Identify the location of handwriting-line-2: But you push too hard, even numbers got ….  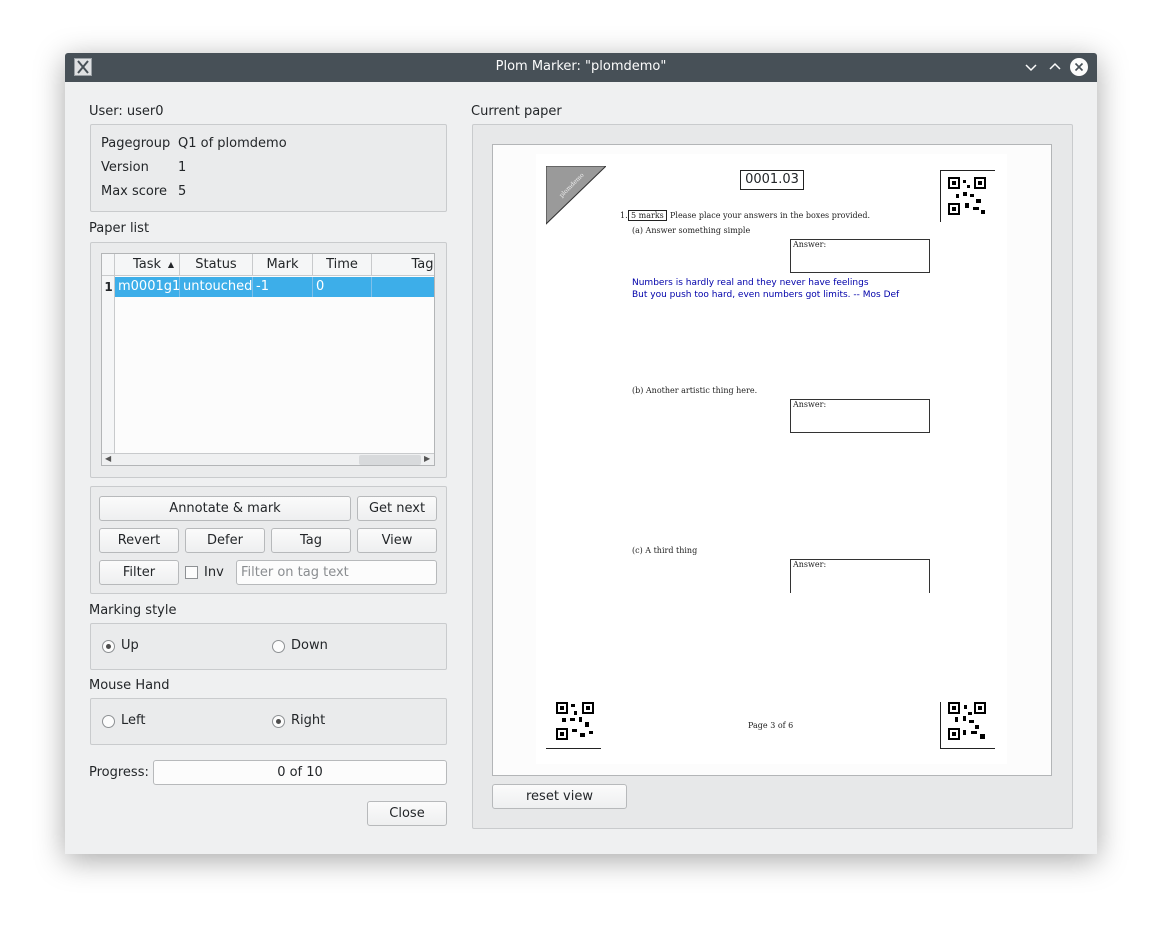
(766, 295).